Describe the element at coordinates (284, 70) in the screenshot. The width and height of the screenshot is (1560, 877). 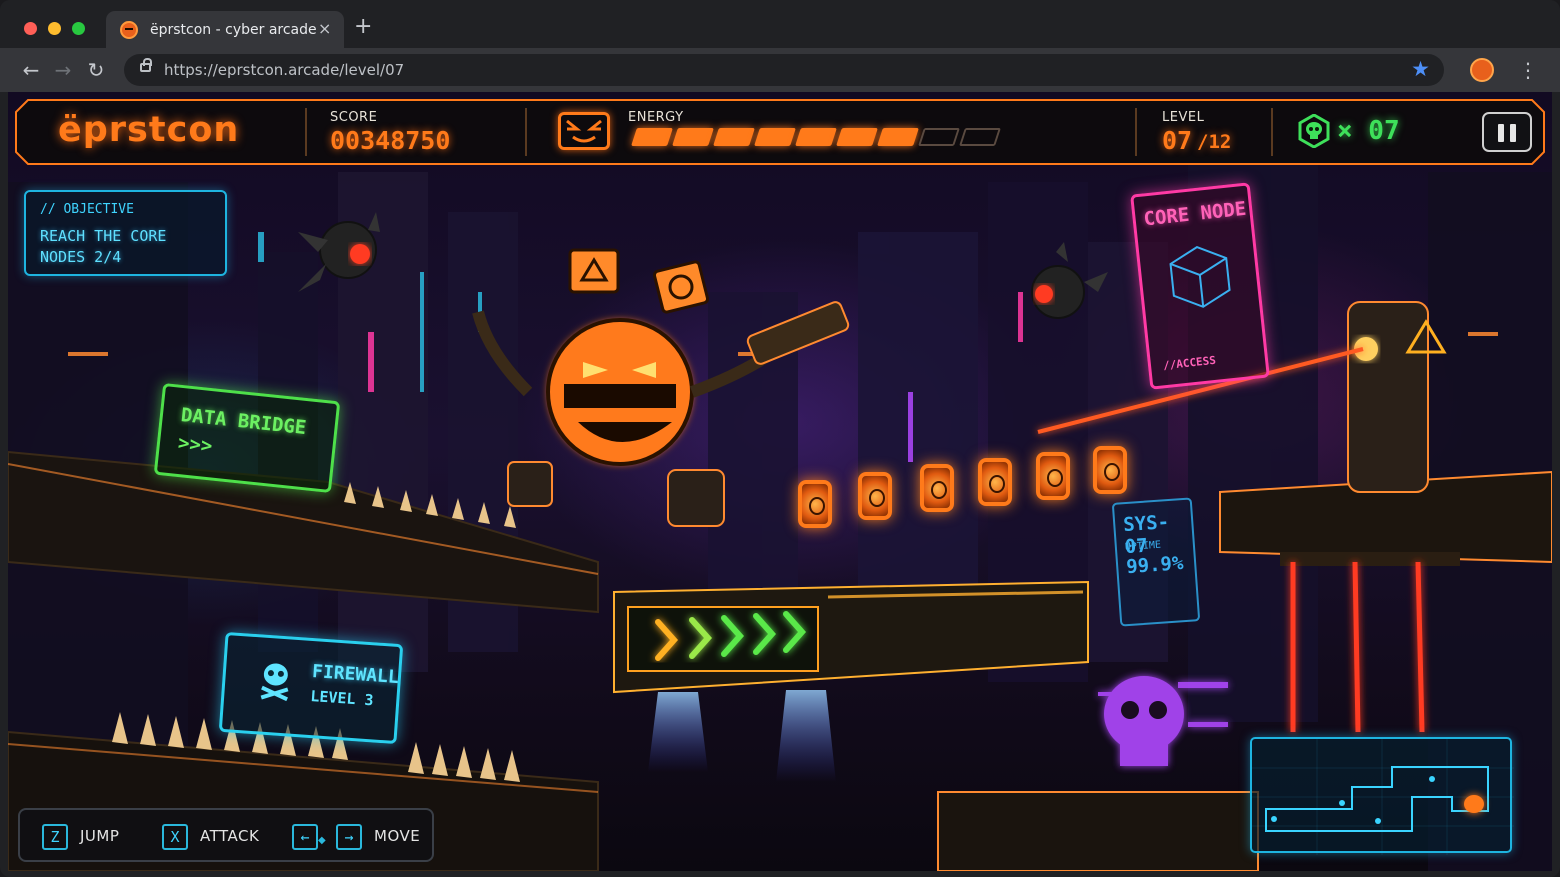
I see `url-text: https://eprstcon.arcade/level/07` at that location.